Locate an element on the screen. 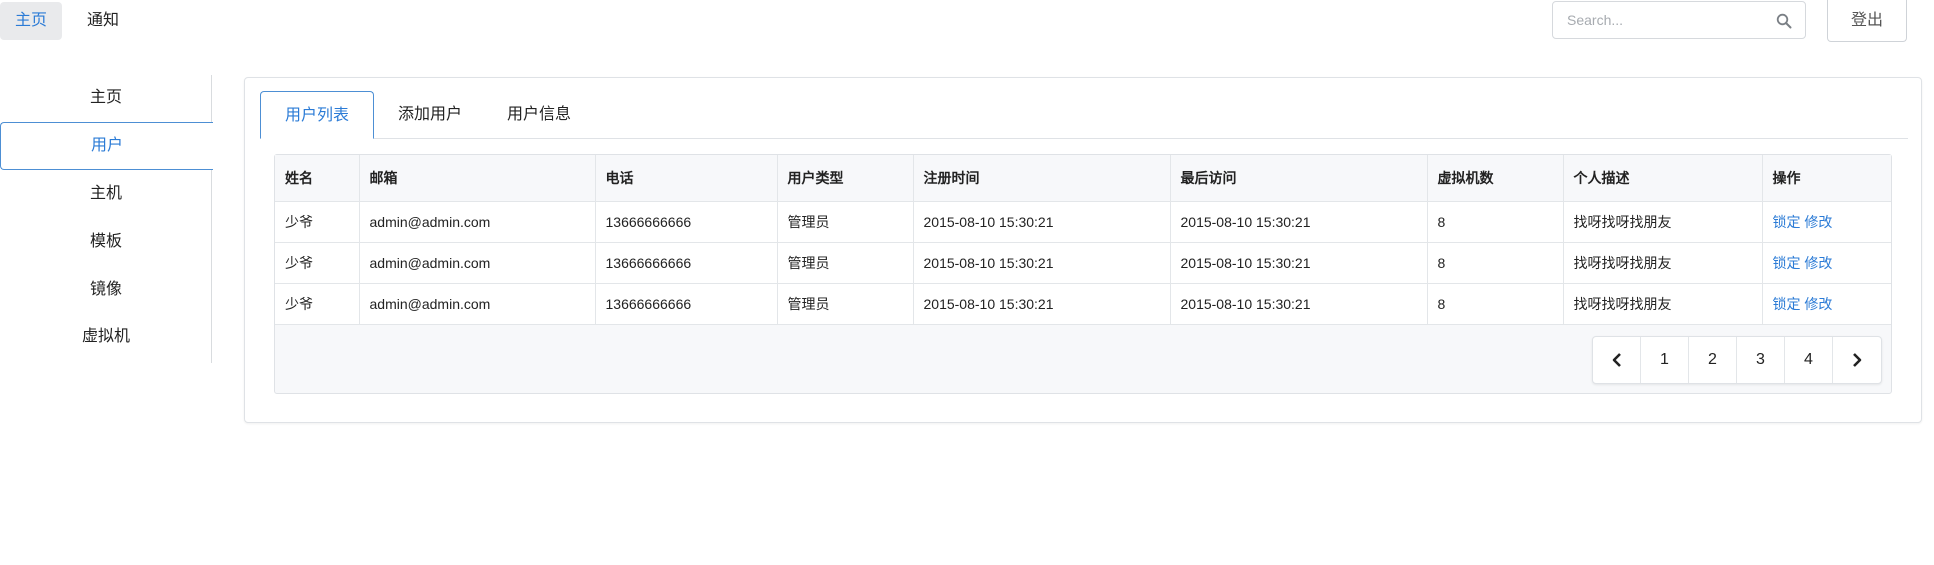 This screenshot has width=1934, height=565. search-icon is located at coordinates (1784, 21).